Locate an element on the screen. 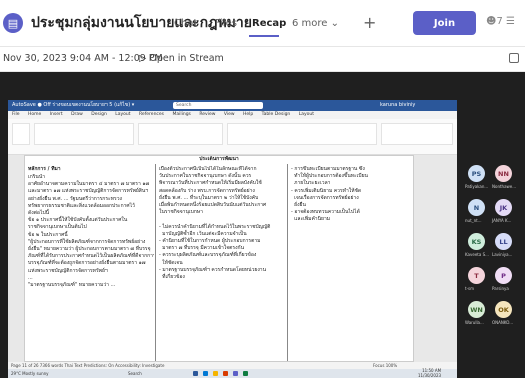  participant-avatar: N is located at coordinates (476, 207).